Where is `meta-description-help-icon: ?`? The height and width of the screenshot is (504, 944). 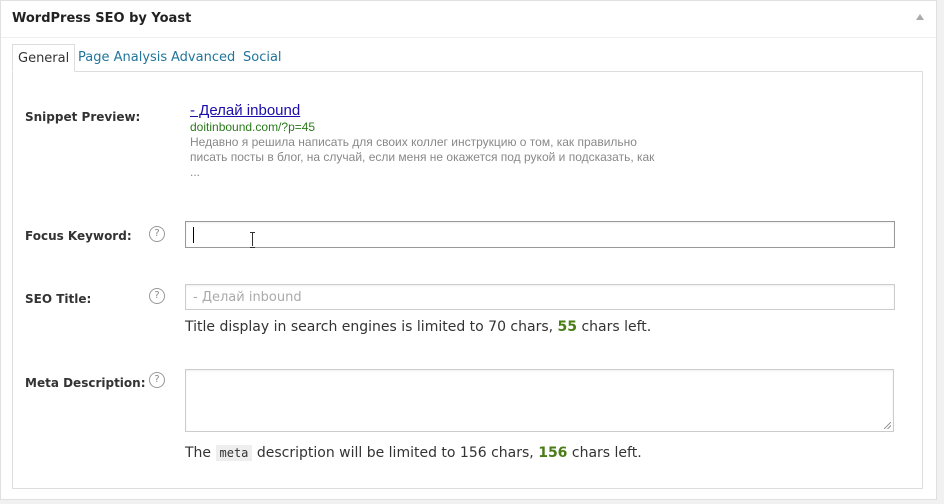 meta-description-help-icon: ? is located at coordinates (157, 380).